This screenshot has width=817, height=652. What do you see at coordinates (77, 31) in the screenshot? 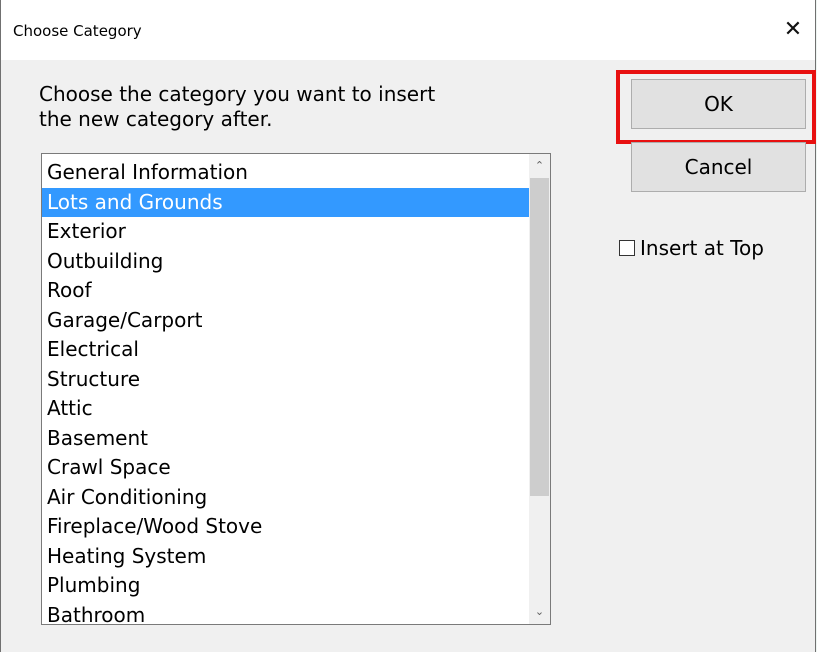
I see `window-title: Choose Category` at bounding box center [77, 31].